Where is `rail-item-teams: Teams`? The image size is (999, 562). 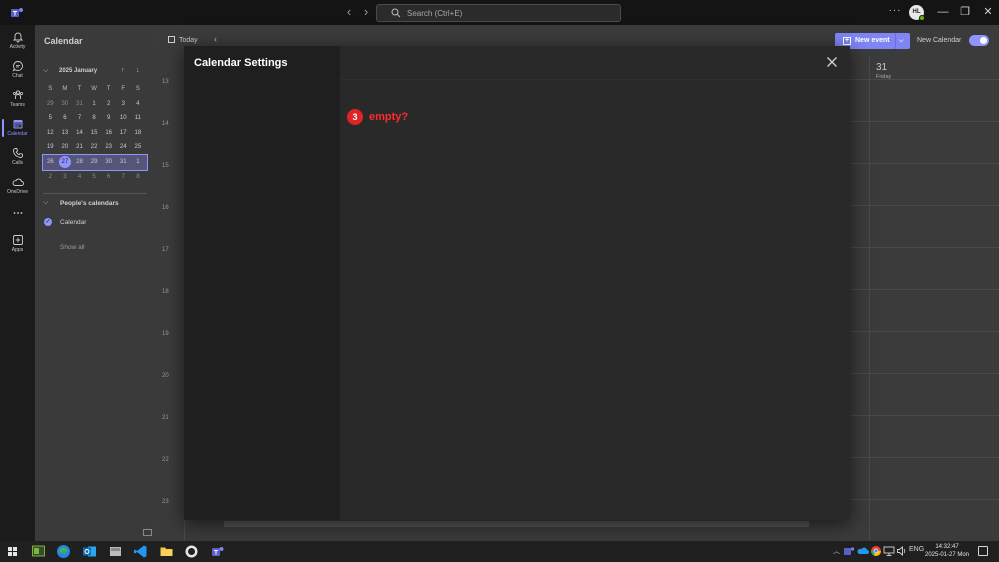 rail-item-teams: Teams is located at coordinates (17, 100).